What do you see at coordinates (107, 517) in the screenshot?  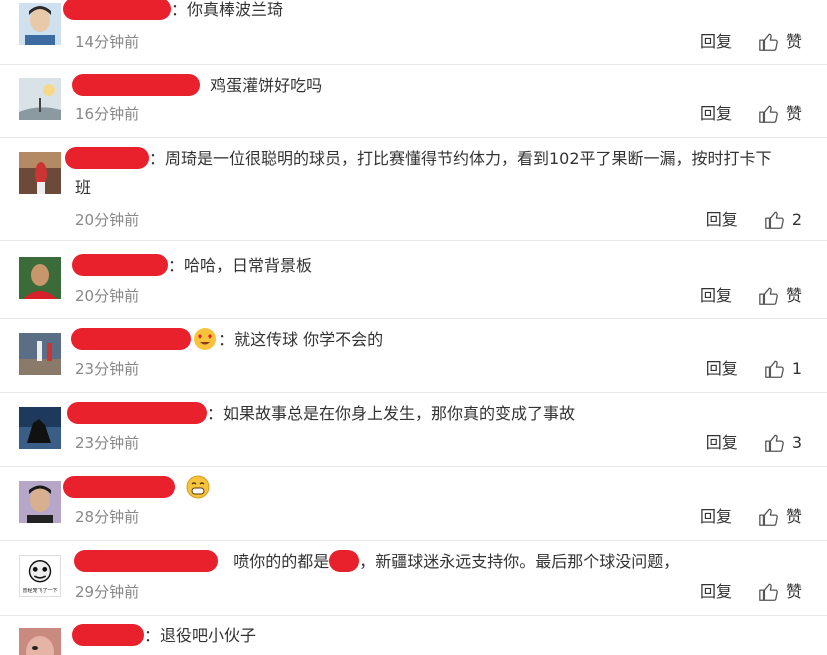 I see `timestamp: 28分钟前` at bounding box center [107, 517].